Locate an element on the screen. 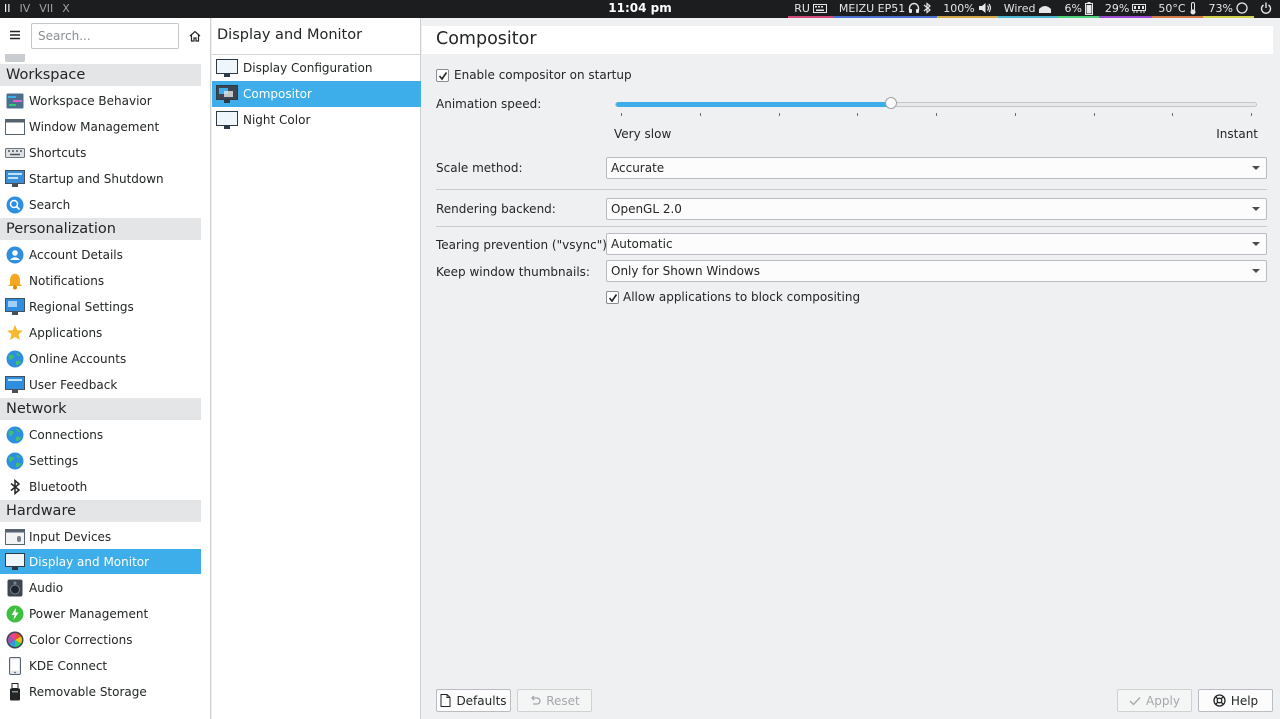 The height and width of the screenshot is (719, 1280). help-label: Help is located at coordinates (1244, 700).